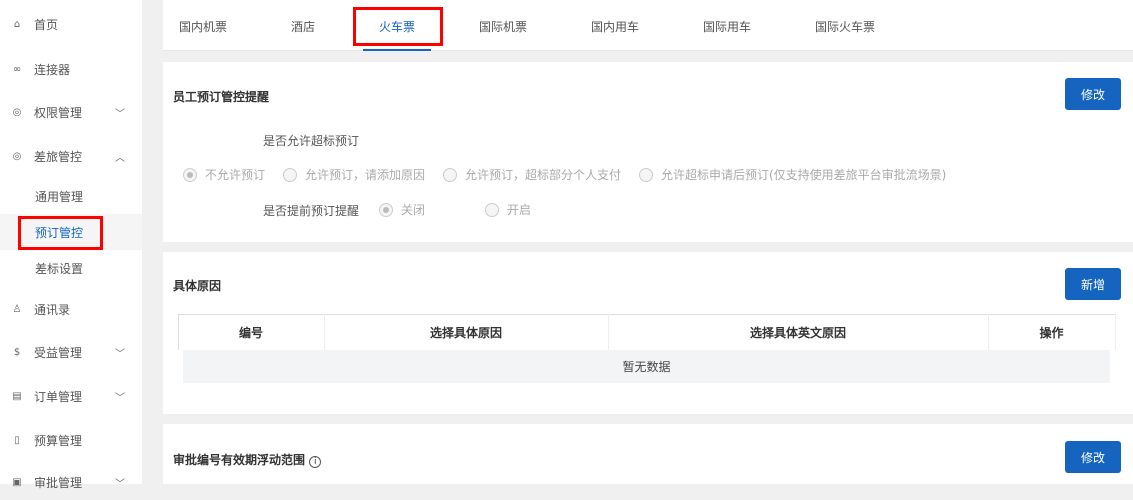 This screenshot has height=500, width=1133. I want to click on tab-intl-train: 国际火车票, so click(845, 25).